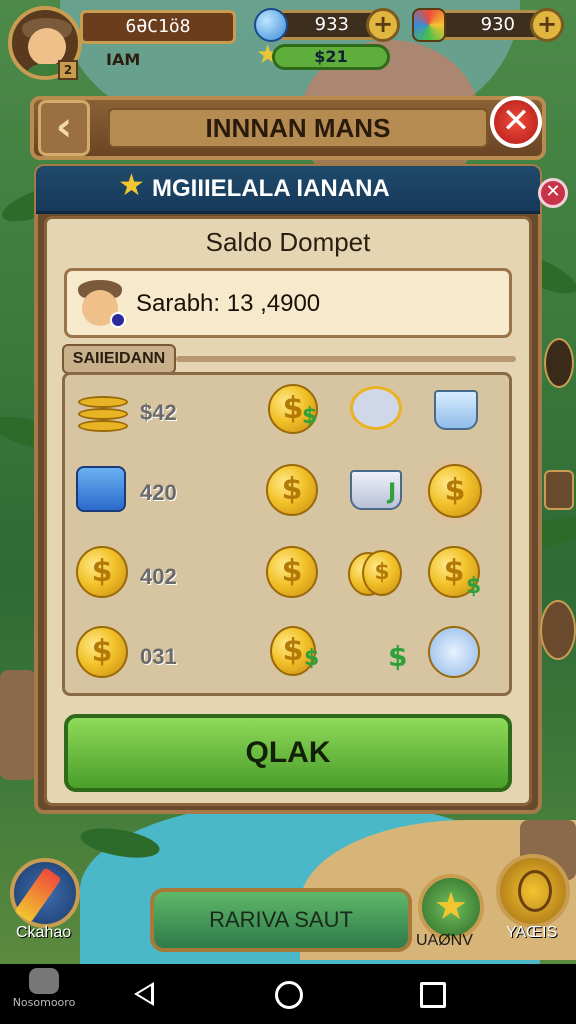  I want to click on watermark: Nosomooro, so click(44, 994).